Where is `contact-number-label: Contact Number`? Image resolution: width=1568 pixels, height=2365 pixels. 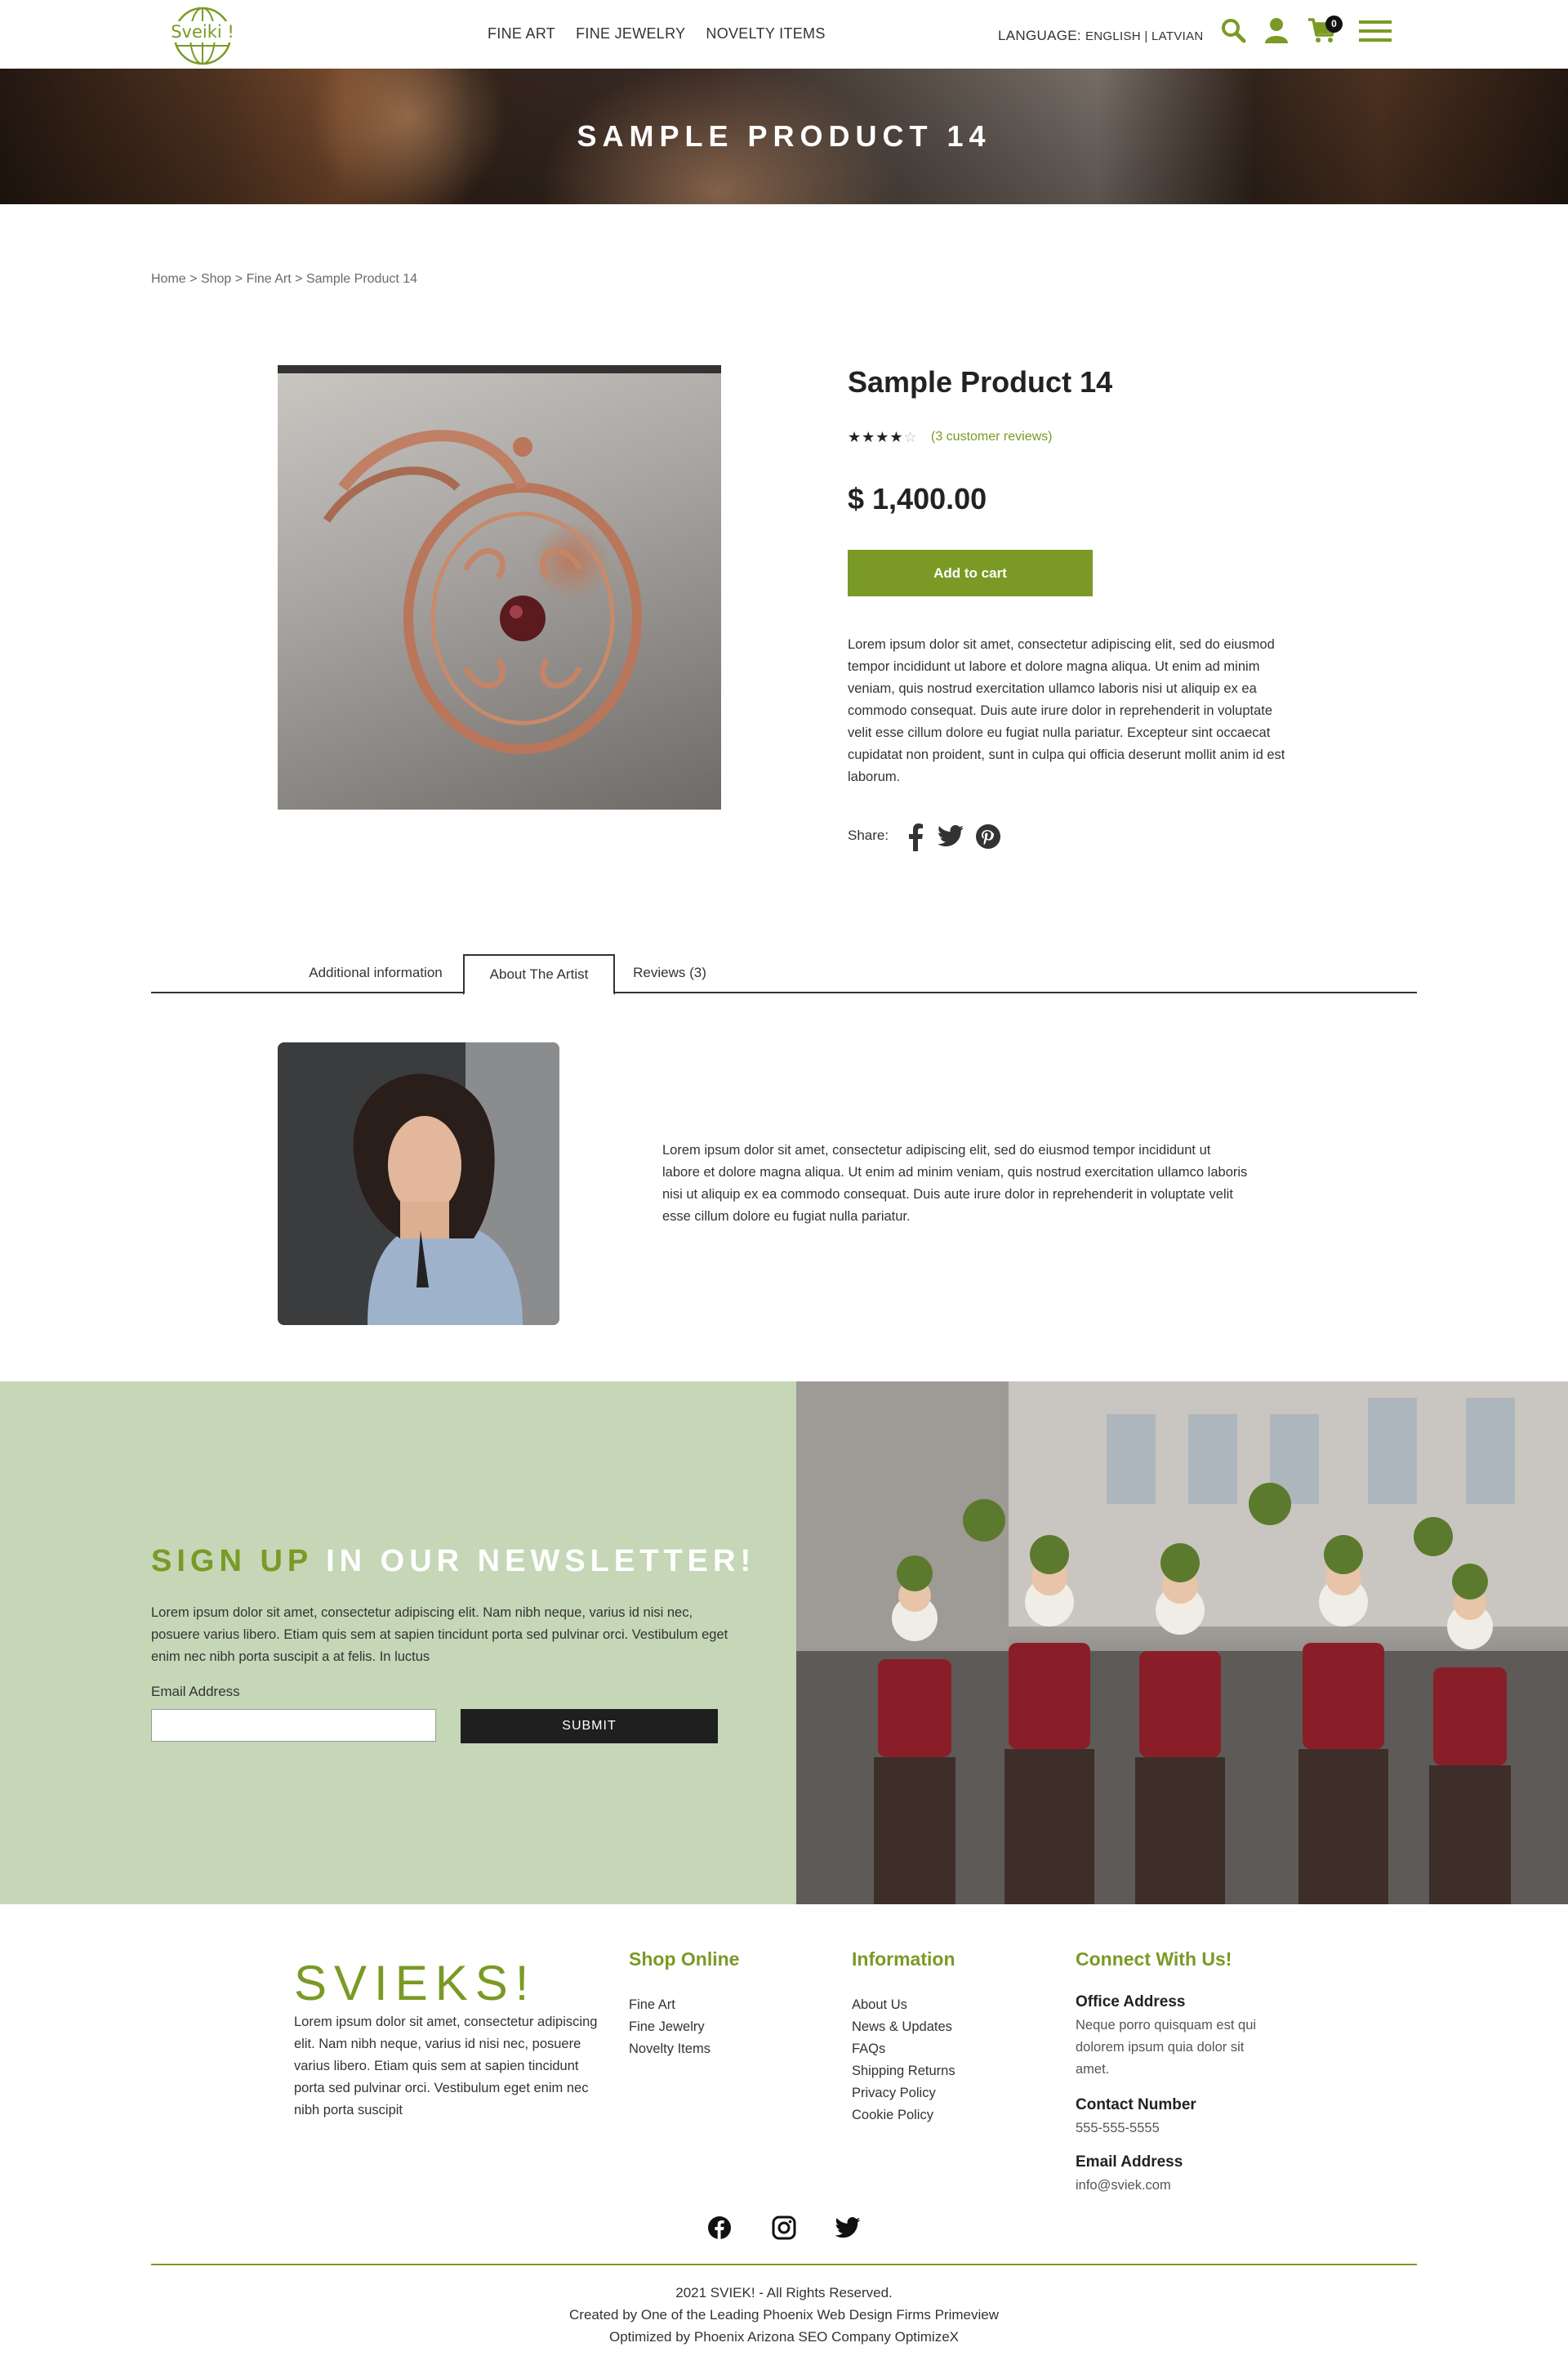
contact-number-label: Contact Number is located at coordinates (1136, 2105).